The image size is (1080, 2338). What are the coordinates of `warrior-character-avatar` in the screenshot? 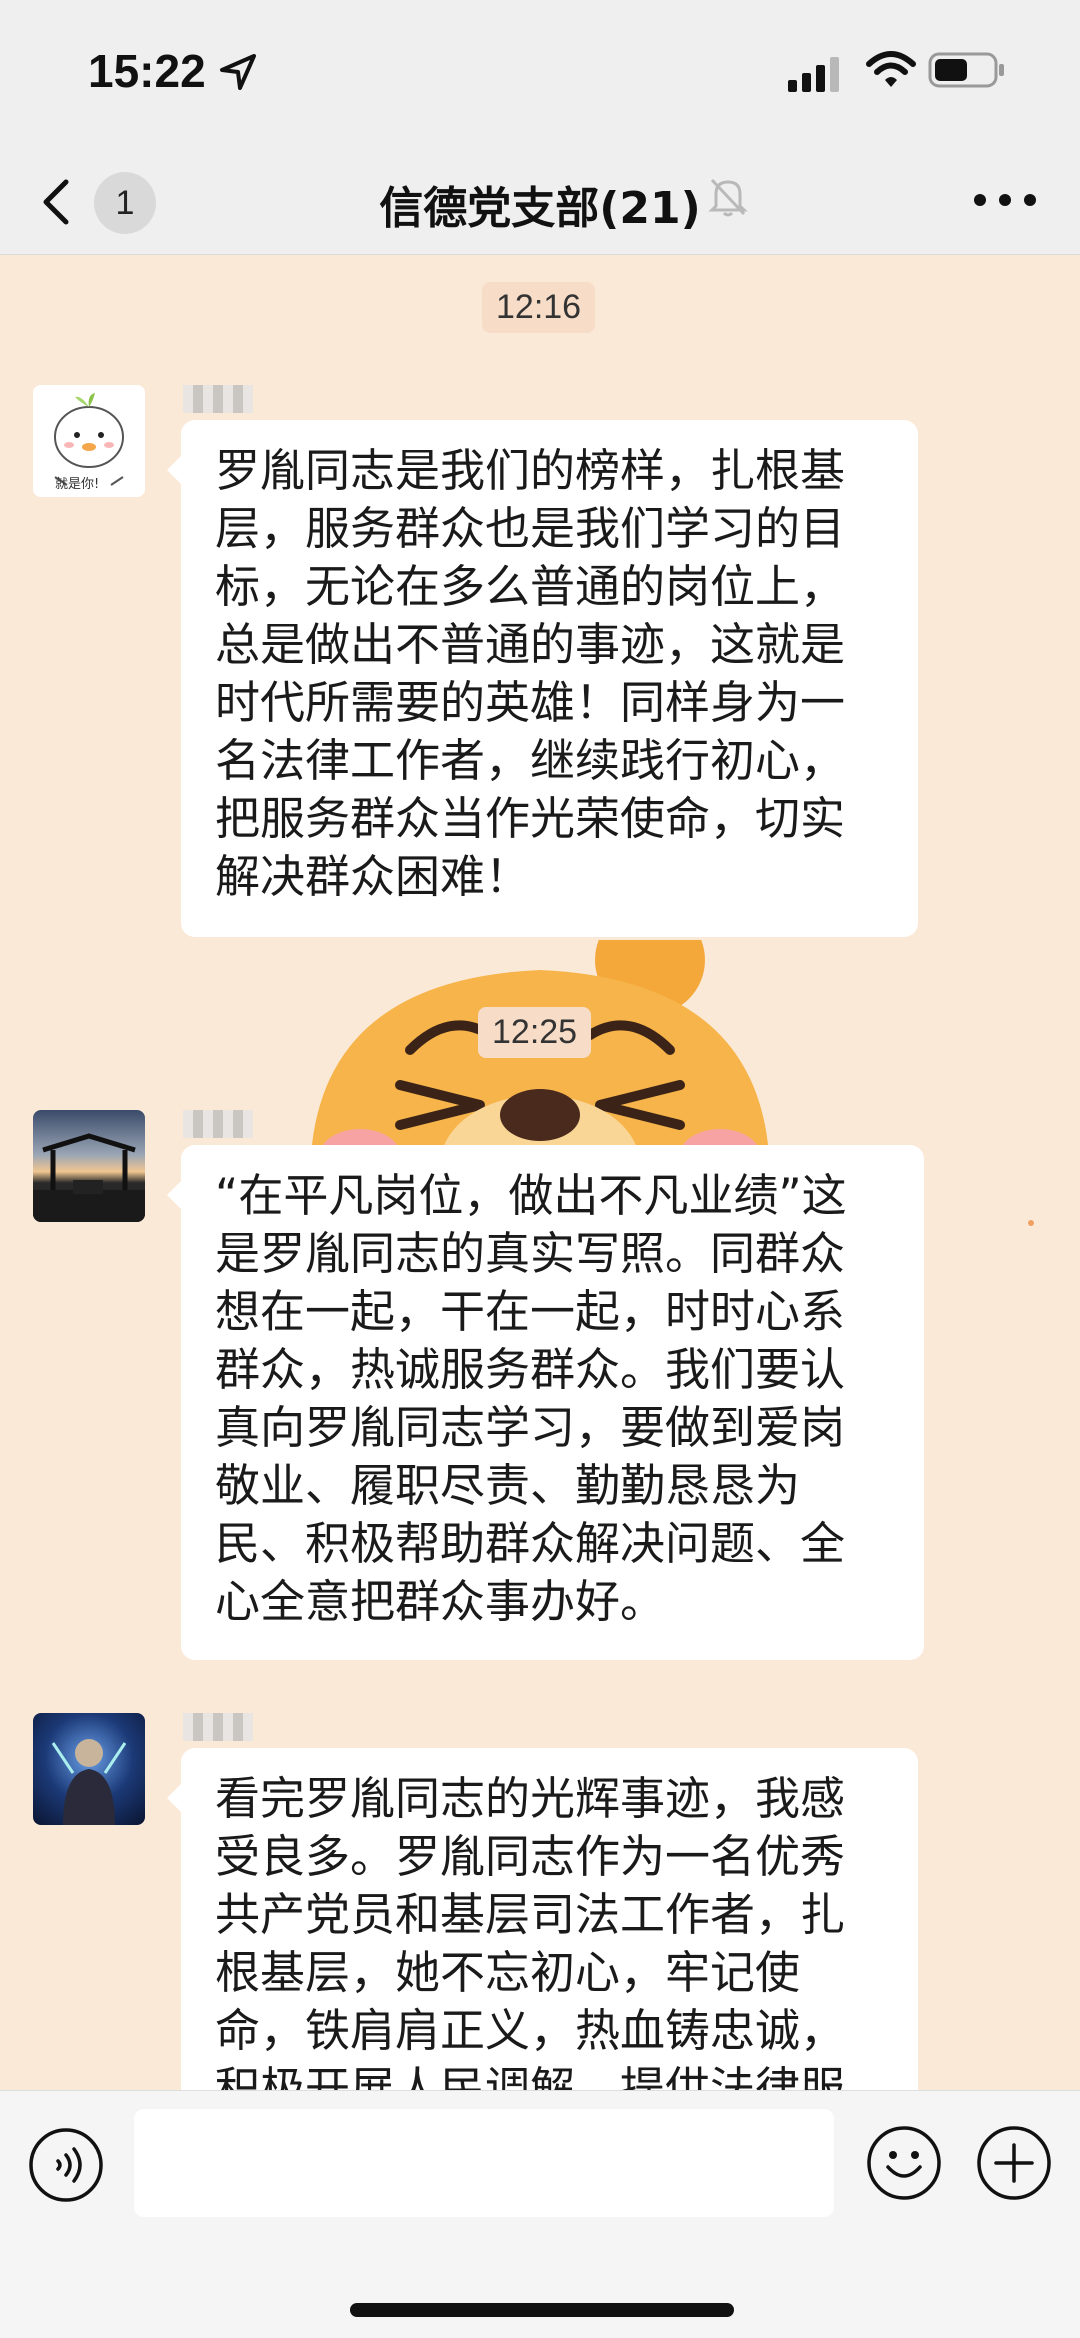 It's located at (89, 1769).